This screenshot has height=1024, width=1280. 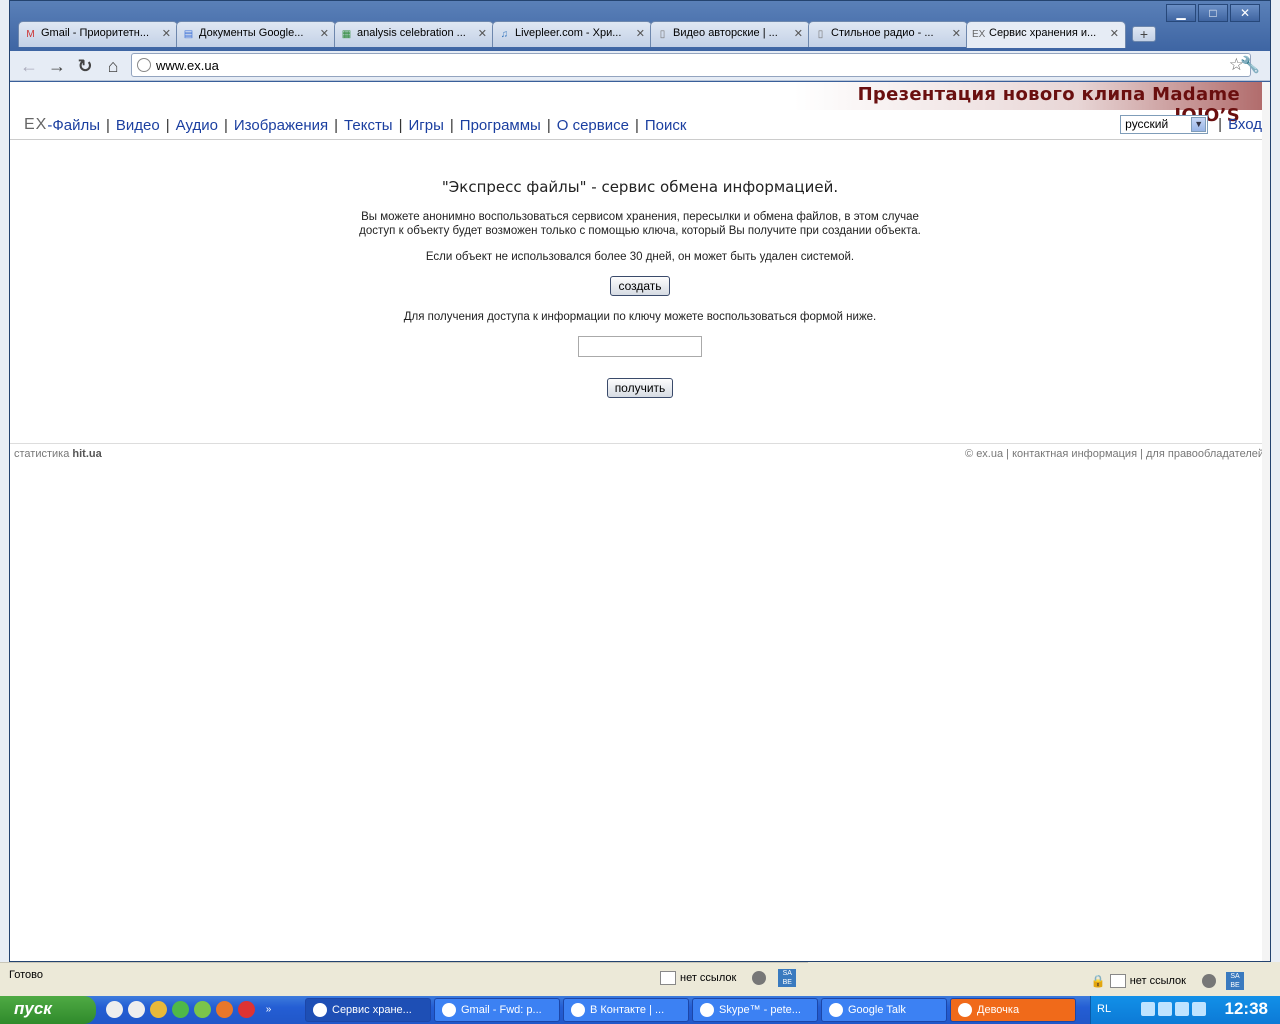 What do you see at coordinates (1199, 1009) in the screenshot?
I see `network-icon` at bounding box center [1199, 1009].